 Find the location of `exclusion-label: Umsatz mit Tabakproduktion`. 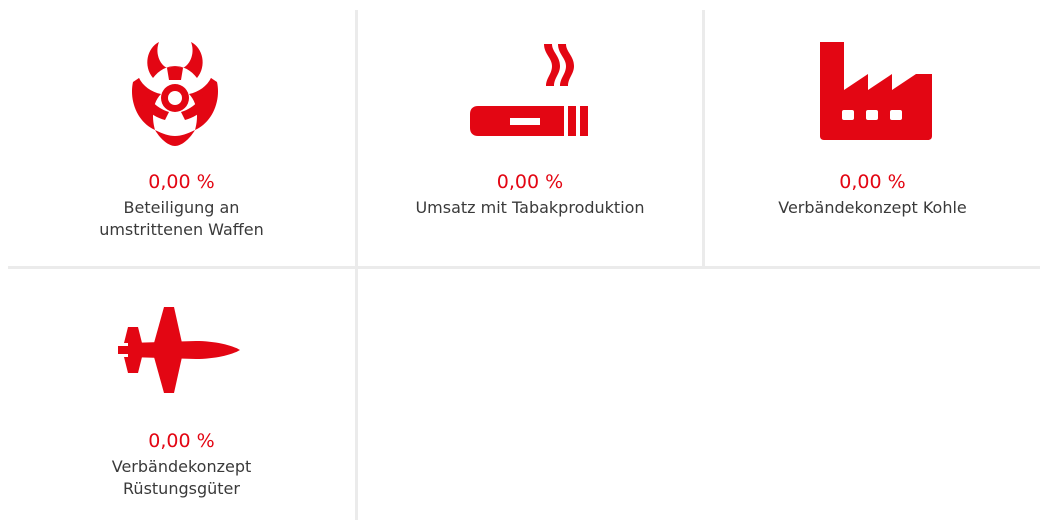

exclusion-label: Umsatz mit Tabakproduktion is located at coordinates (530, 207).